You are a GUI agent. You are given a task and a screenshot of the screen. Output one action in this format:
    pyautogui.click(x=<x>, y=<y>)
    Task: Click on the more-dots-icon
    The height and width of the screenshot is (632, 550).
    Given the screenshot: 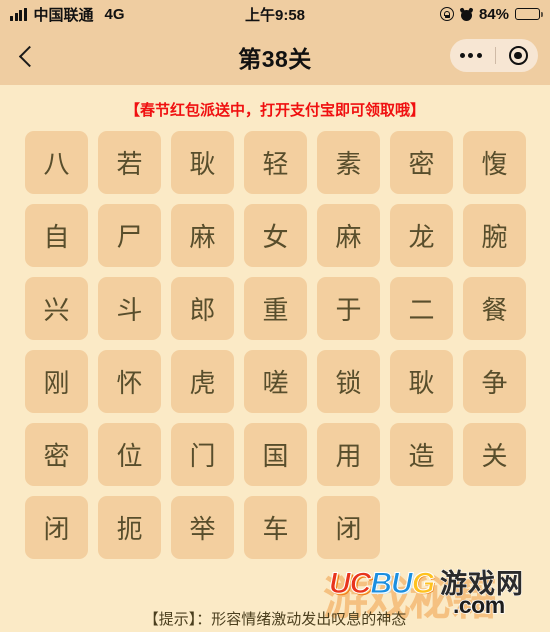 What is the action you would take?
    pyautogui.click(x=469, y=55)
    